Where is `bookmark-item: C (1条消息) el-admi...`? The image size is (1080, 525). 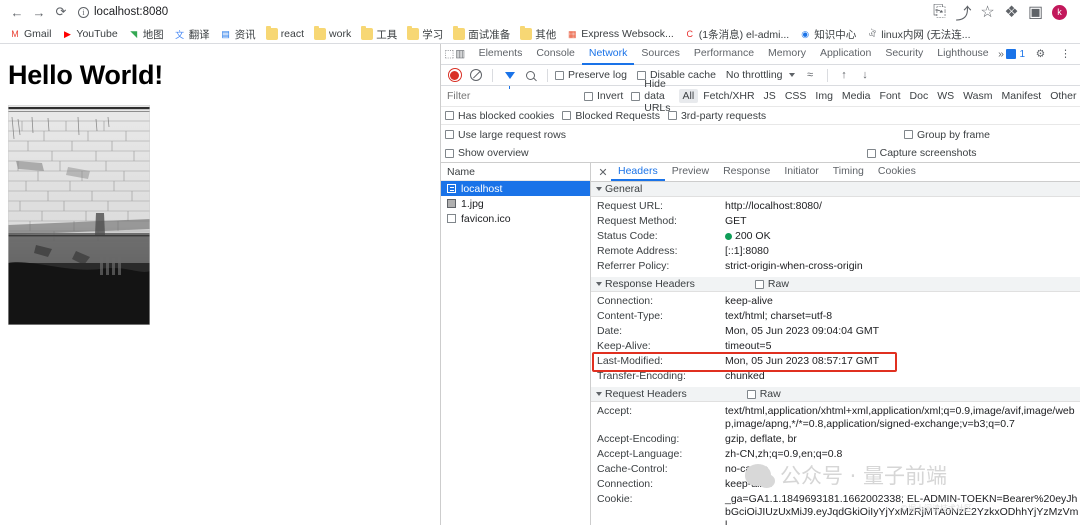 bookmark-item: C (1条消息) el-admi... is located at coordinates (736, 34).